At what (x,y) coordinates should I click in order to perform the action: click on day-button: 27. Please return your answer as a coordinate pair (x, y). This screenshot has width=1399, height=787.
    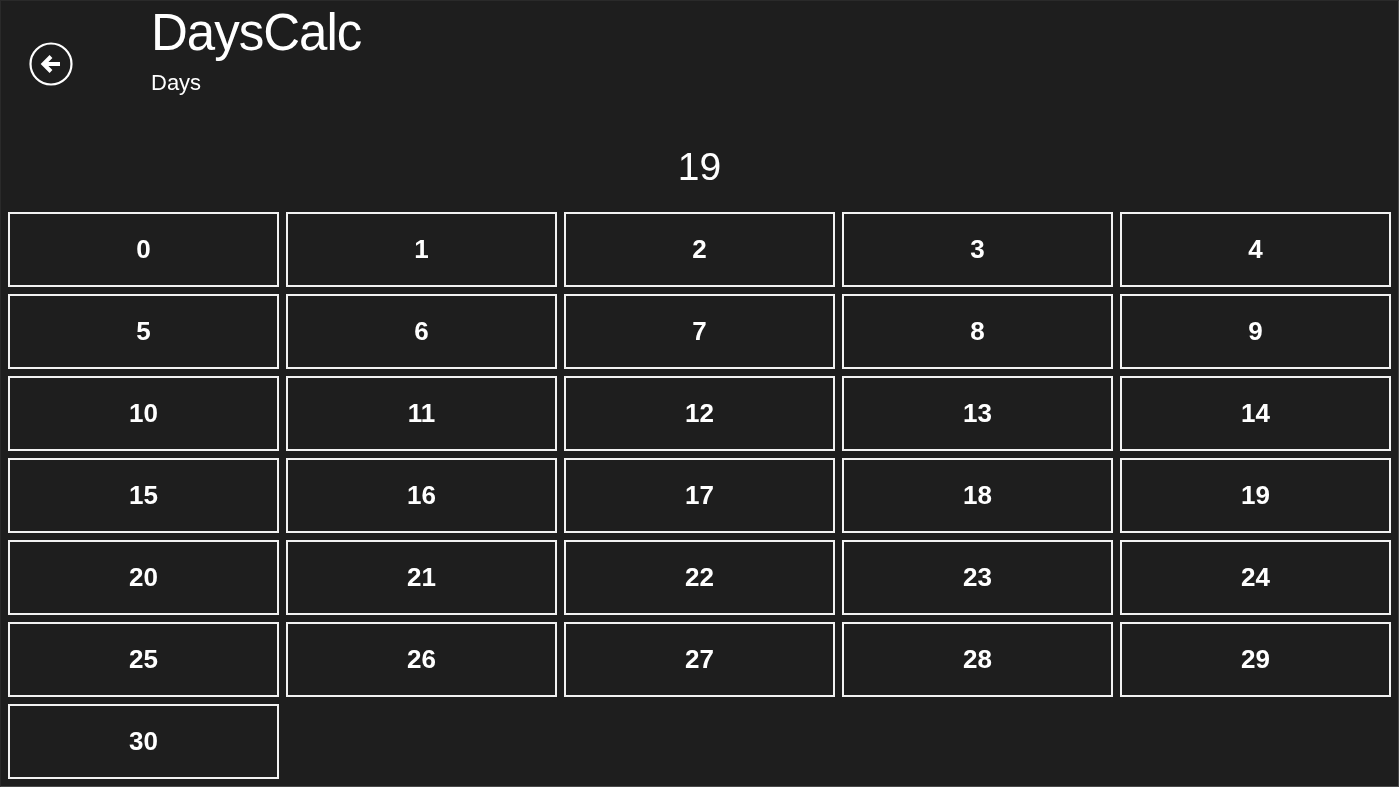
    Looking at the image, I should click on (699, 659).